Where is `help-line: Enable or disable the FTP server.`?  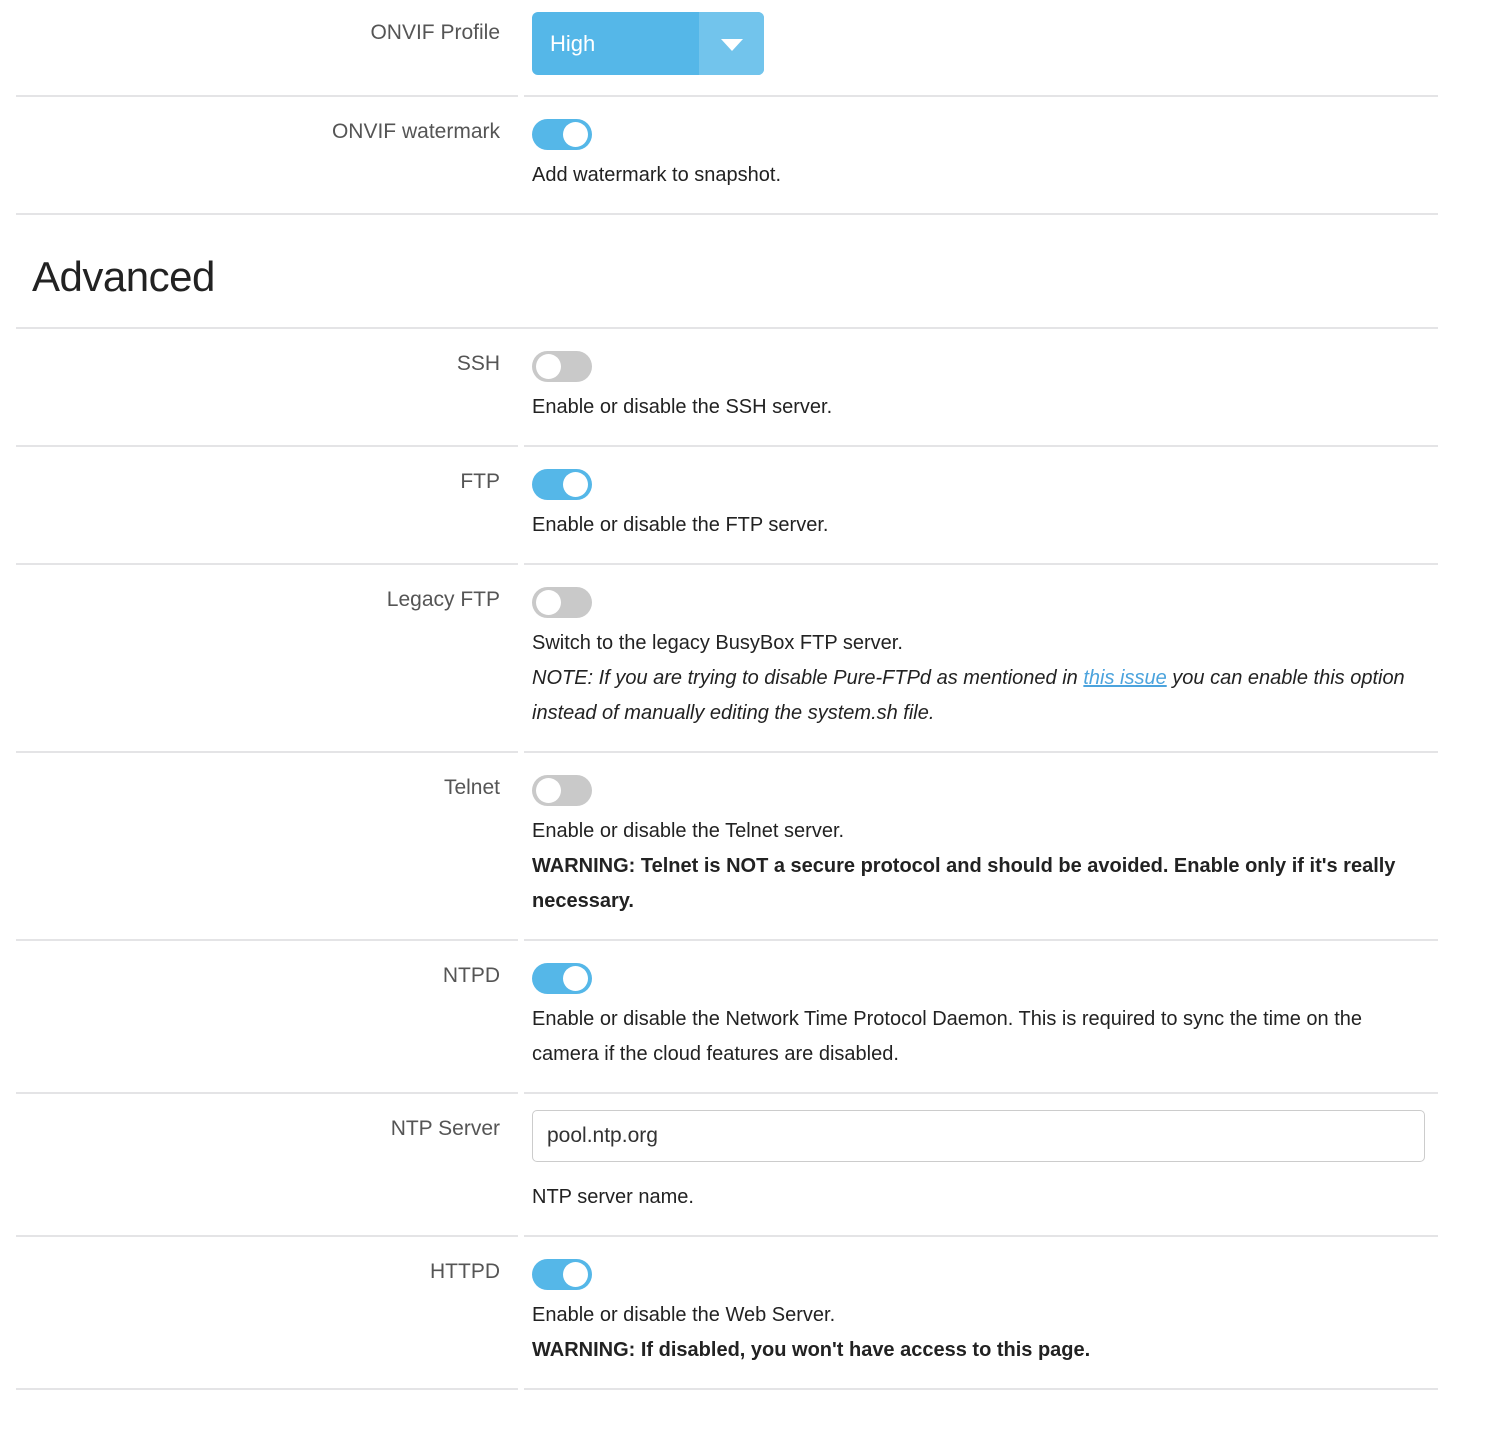 help-line: Enable or disable the FTP server. is located at coordinates (680, 525).